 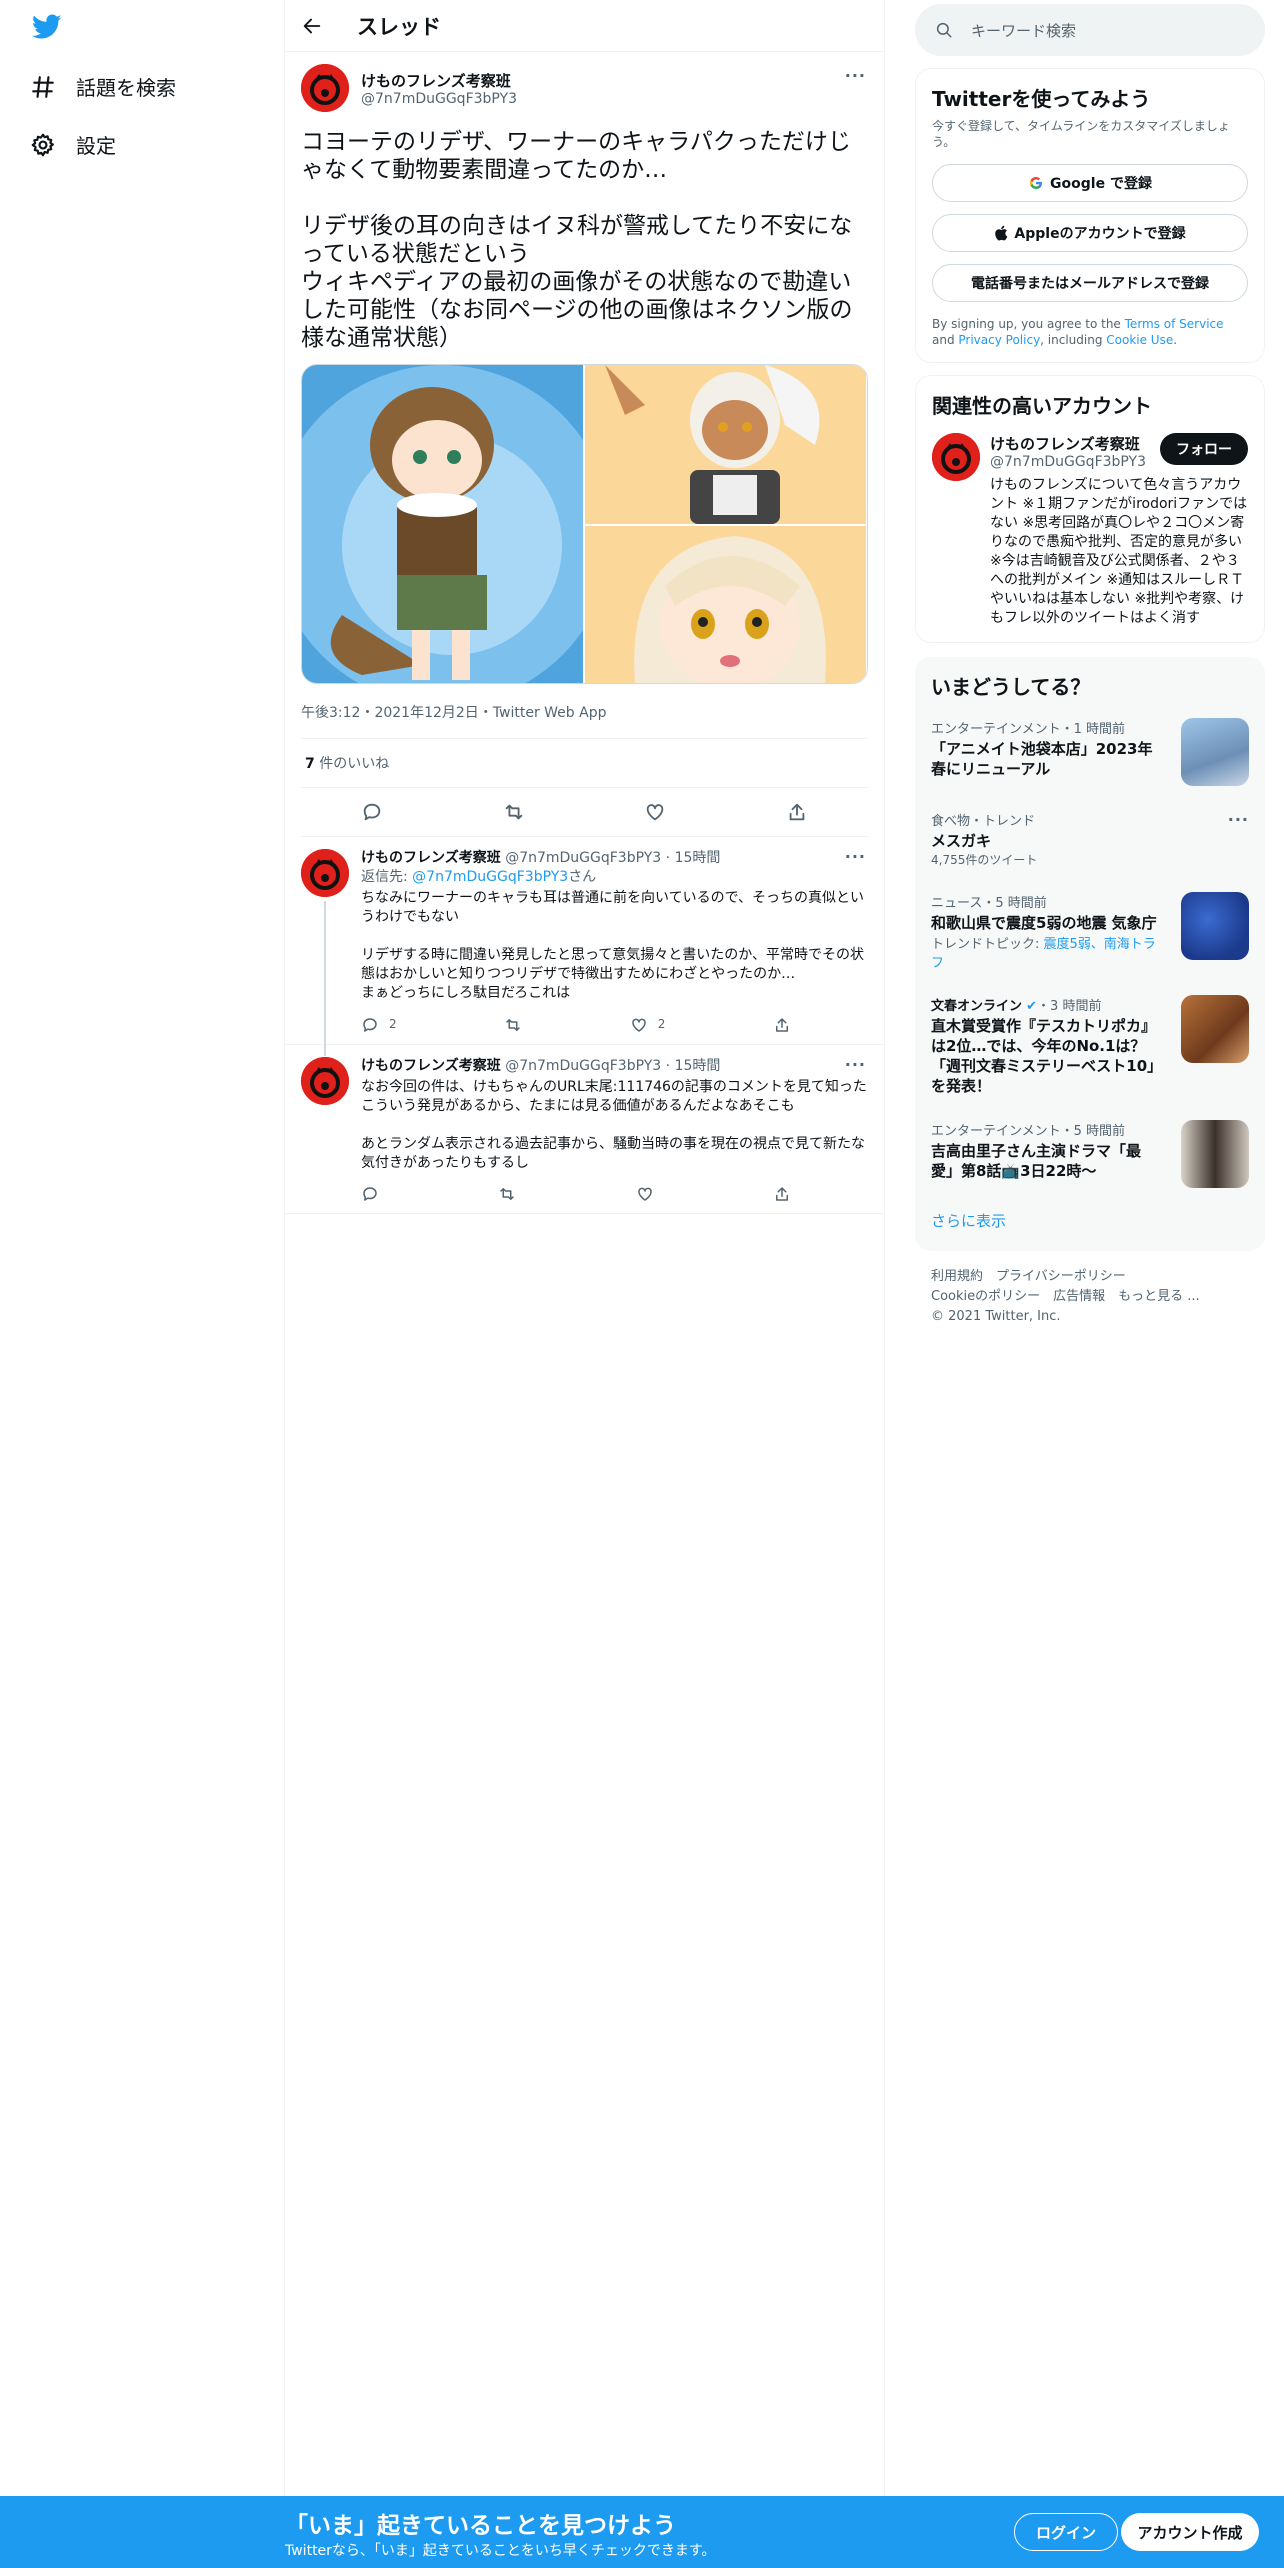 I want to click on show-more-link: さらに表示, so click(x=1090, y=1223).